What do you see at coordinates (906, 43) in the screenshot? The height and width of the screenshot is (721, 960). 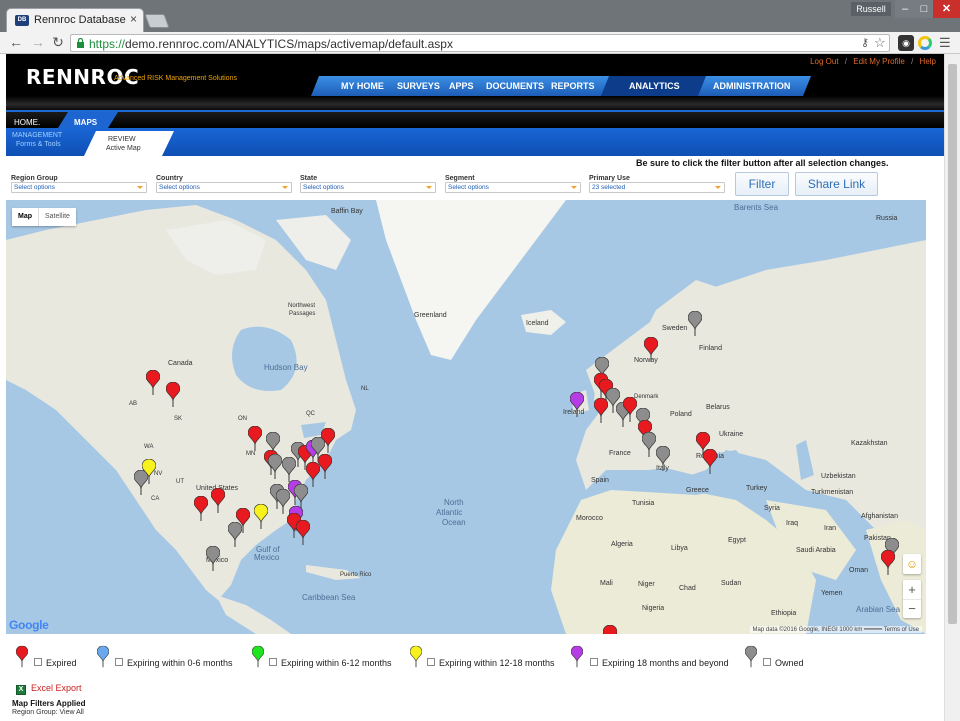 I see `extension-owl-icon: ◉` at bounding box center [906, 43].